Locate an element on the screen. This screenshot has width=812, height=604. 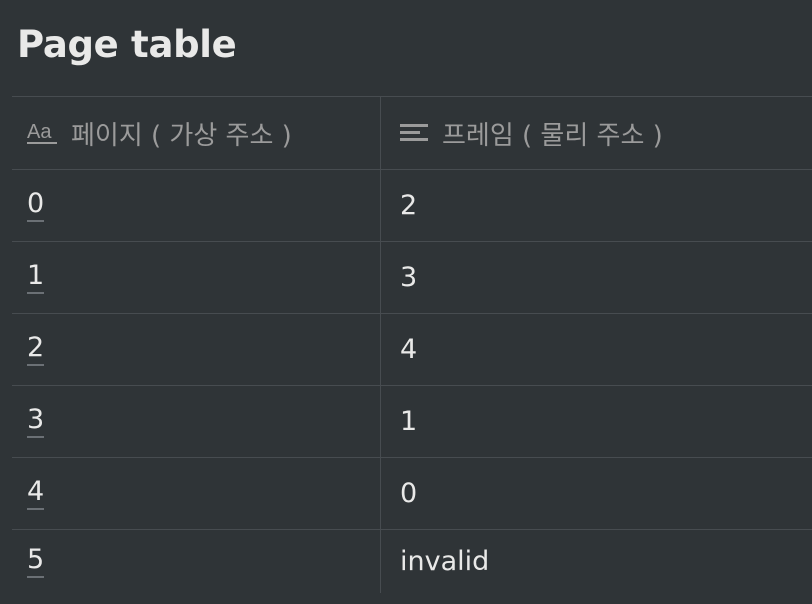
page-cell: 1 is located at coordinates (196, 277).